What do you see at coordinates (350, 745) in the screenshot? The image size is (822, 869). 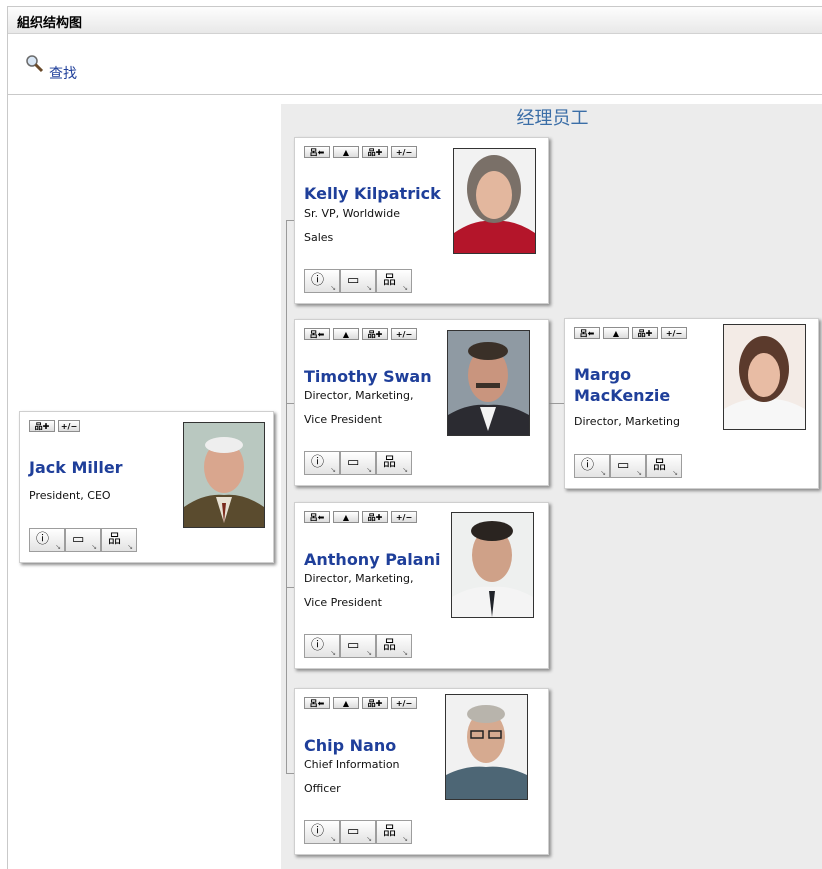 I see `employee-name: Chip Nano` at bounding box center [350, 745].